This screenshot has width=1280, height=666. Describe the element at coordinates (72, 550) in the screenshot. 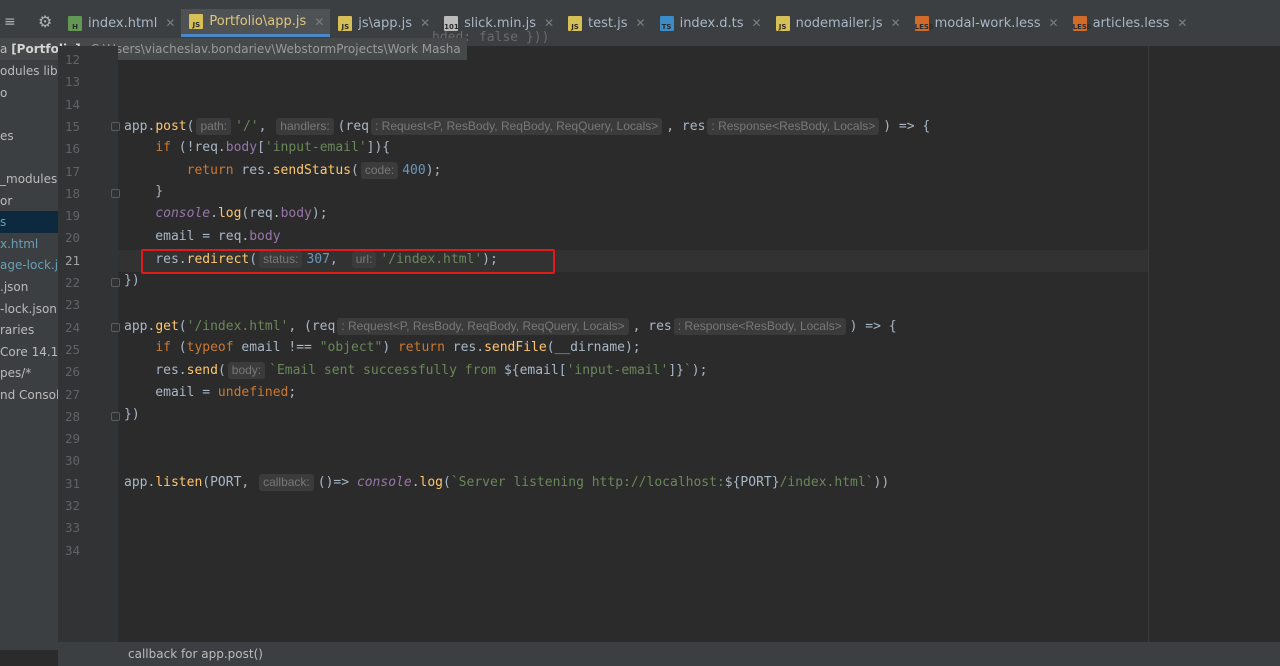

I see `line-number: 34` at that location.